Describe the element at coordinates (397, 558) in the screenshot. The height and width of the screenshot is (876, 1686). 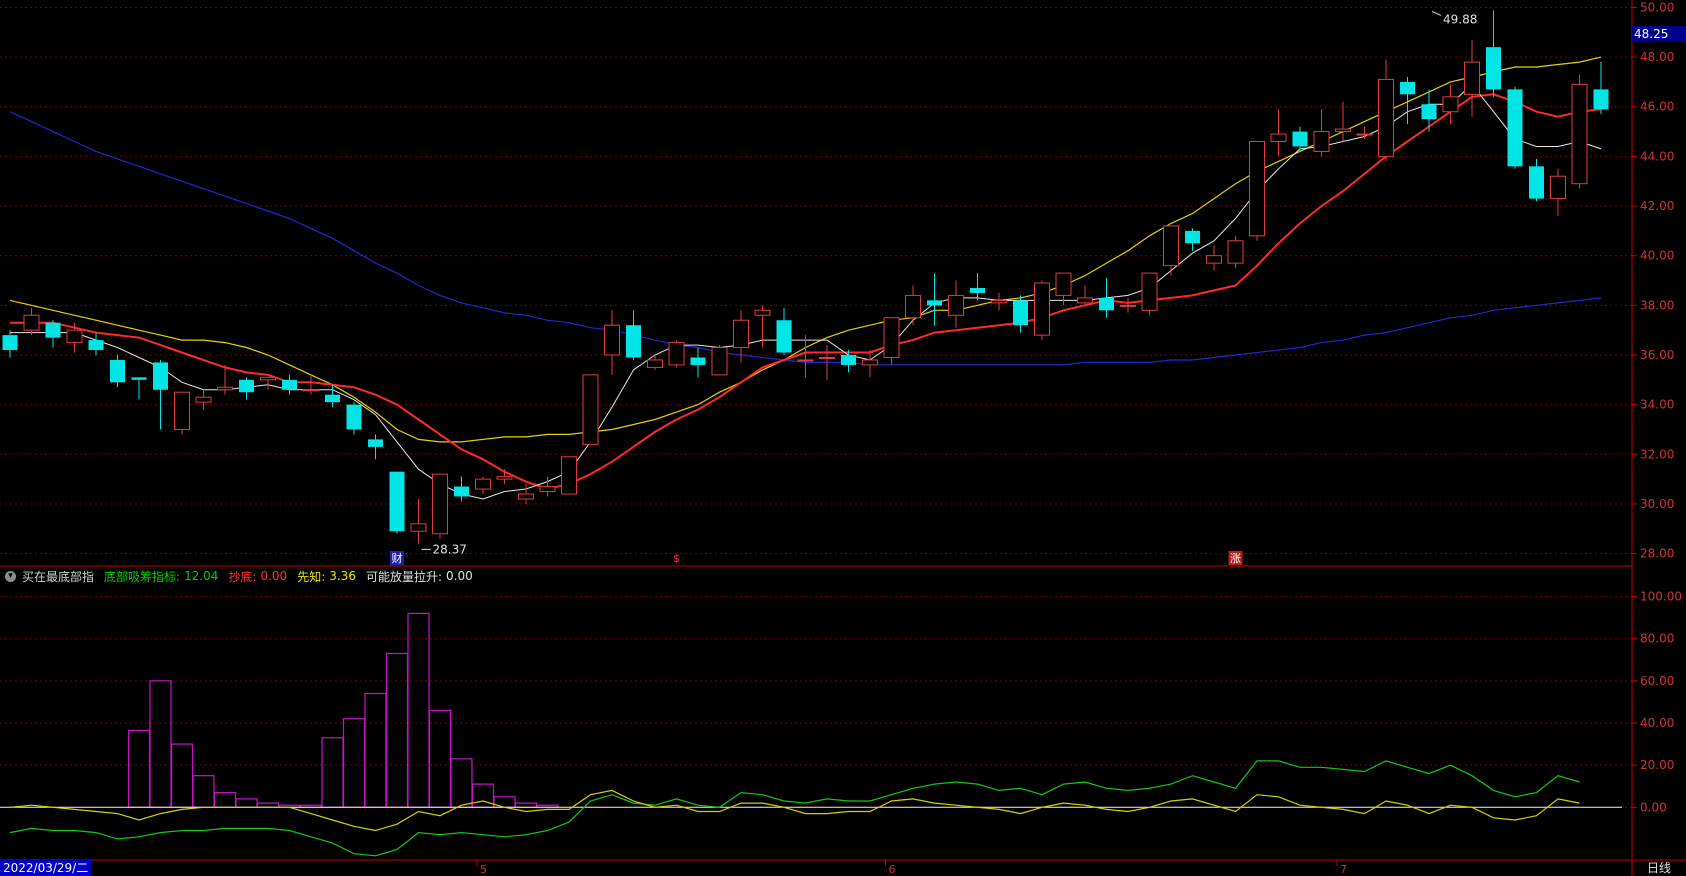
I see `marker-label: 财` at that location.